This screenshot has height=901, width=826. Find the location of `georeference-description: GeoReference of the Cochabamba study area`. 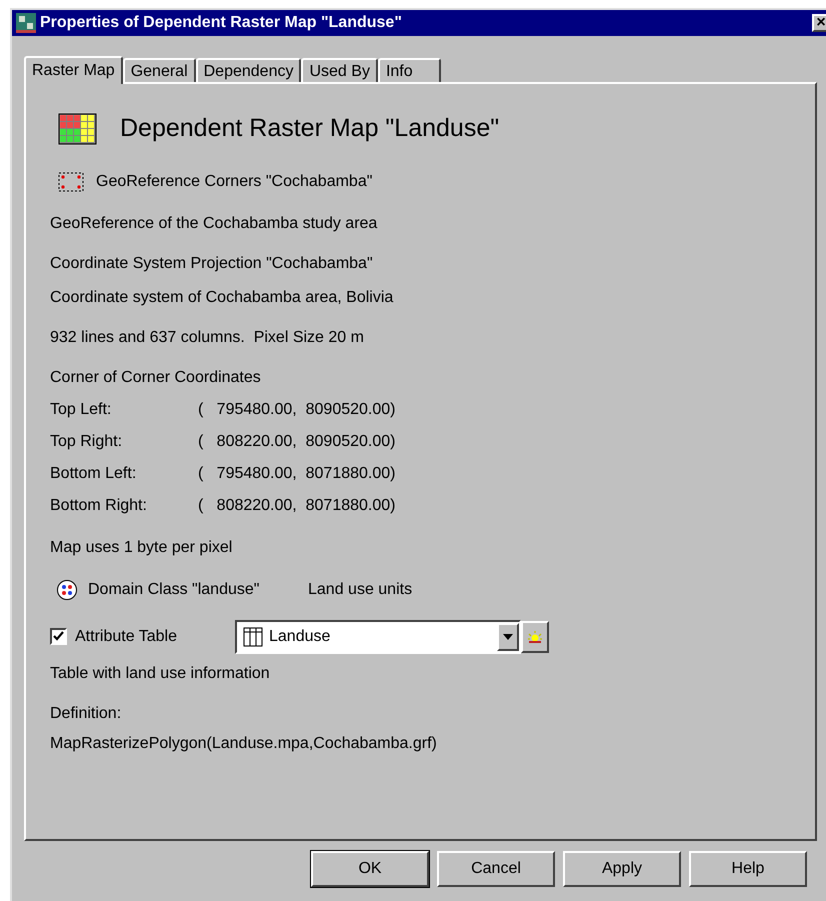

georeference-description: GeoReference of the Cochabamba study area is located at coordinates (214, 224).